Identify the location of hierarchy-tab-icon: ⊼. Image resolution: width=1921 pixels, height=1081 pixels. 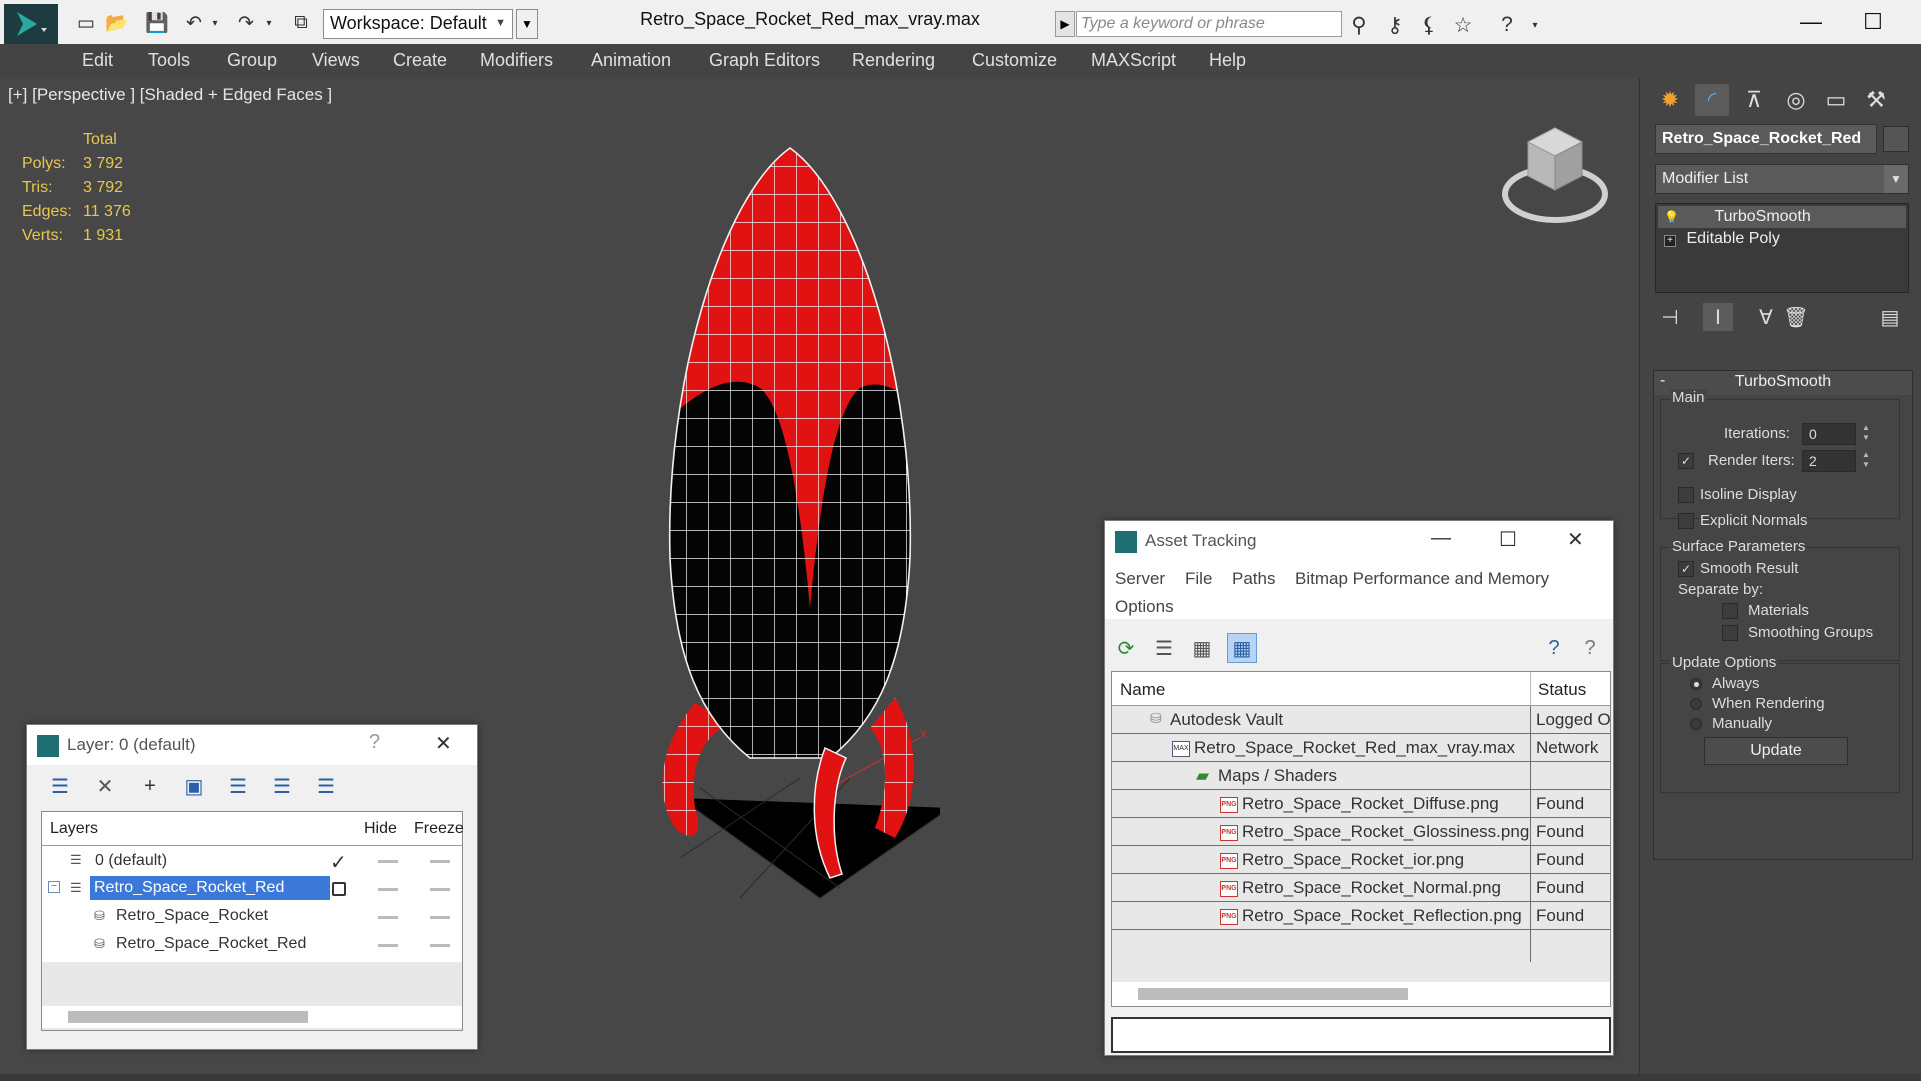
(1754, 100).